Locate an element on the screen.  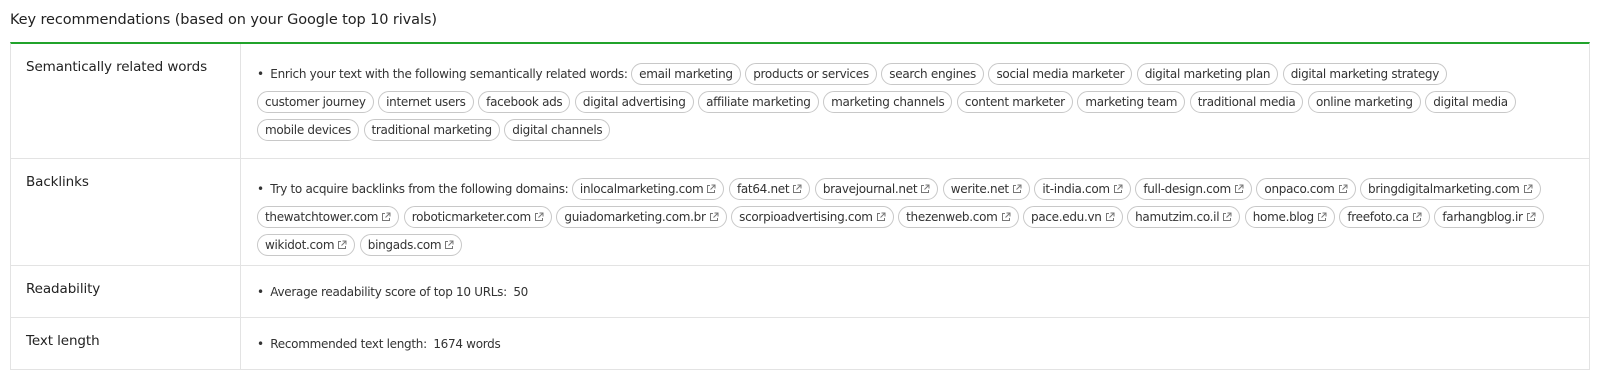
semantic-word-tag: traditional media is located at coordinates (1246, 102).